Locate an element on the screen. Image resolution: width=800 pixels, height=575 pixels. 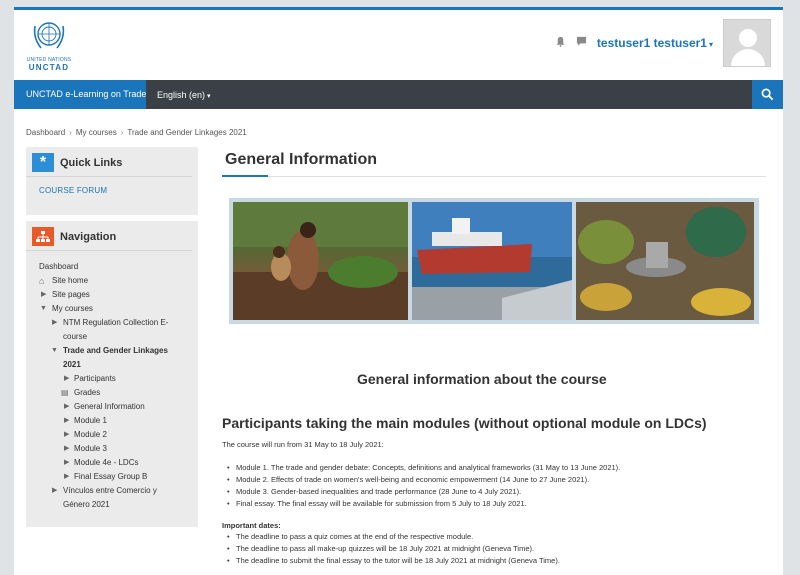
nav-item-module-3: ▶ Module 3 is located at coordinates (112, 449).